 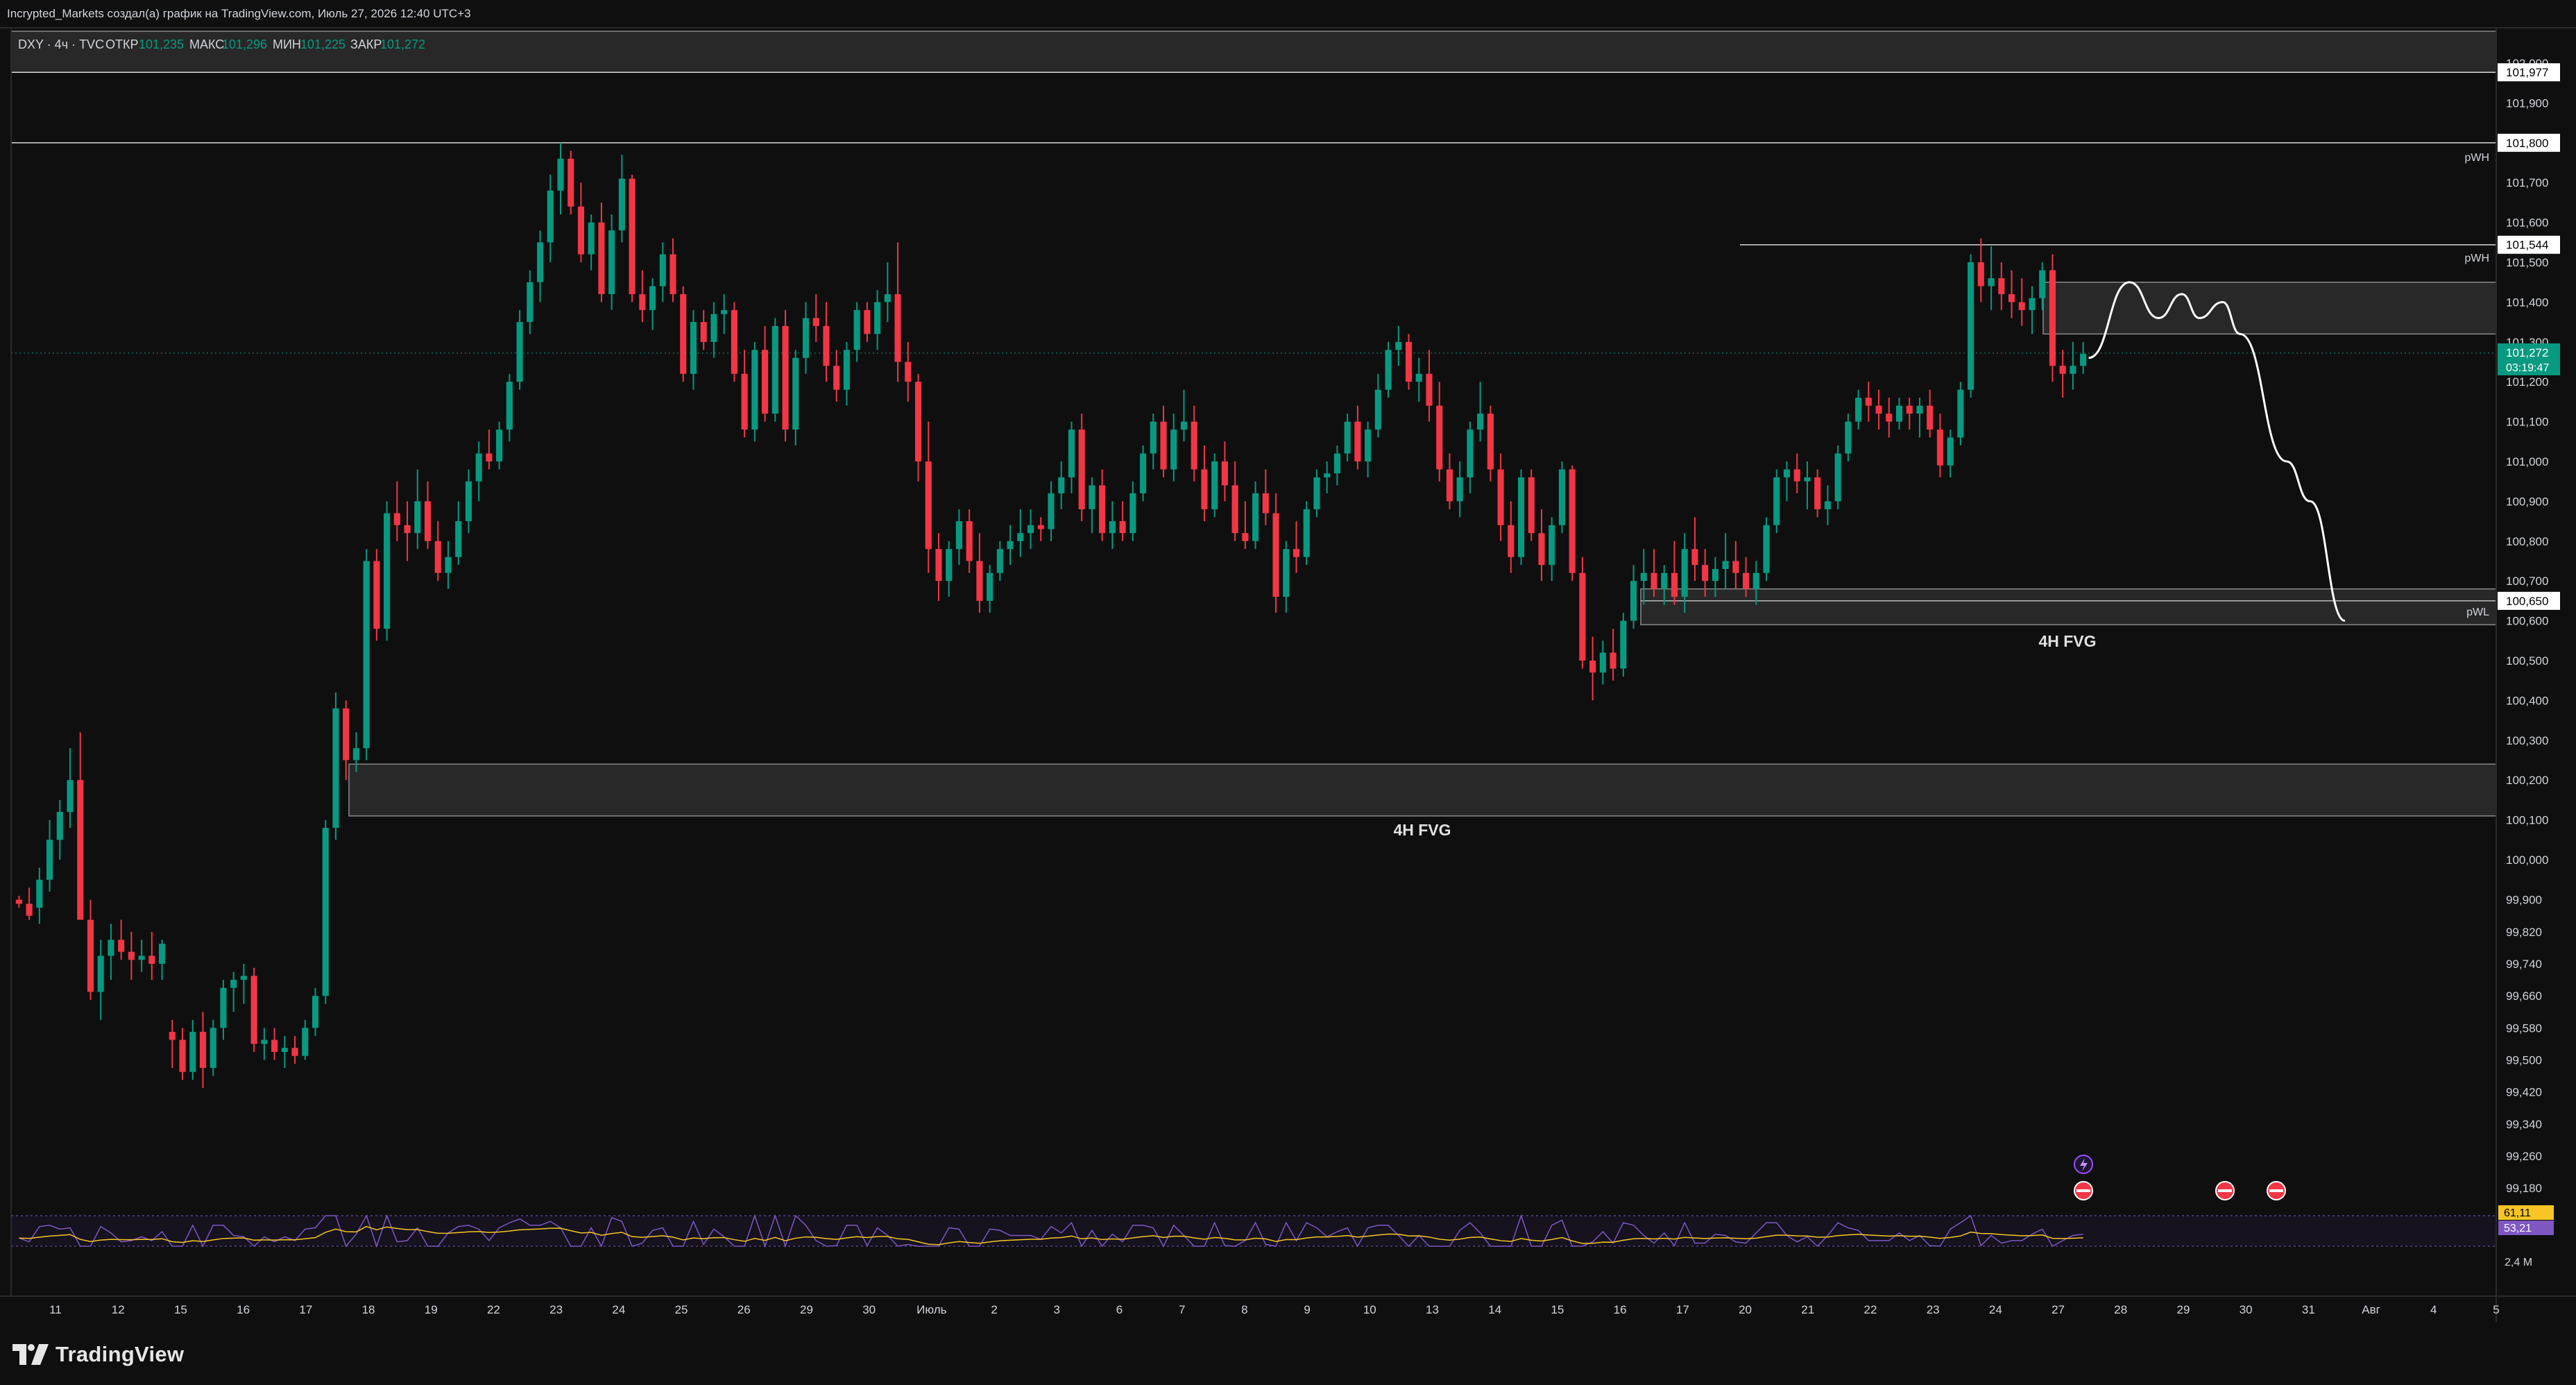 What do you see at coordinates (2527, 582) in the screenshot?
I see `price-tick-label: 100,700` at bounding box center [2527, 582].